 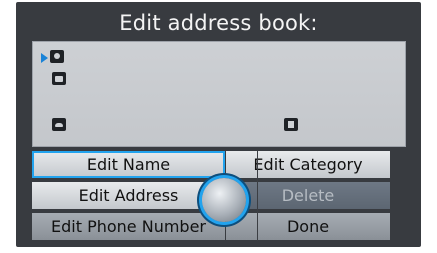 What do you see at coordinates (308, 226) in the screenshot?
I see `done-button: Done` at bounding box center [308, 226].